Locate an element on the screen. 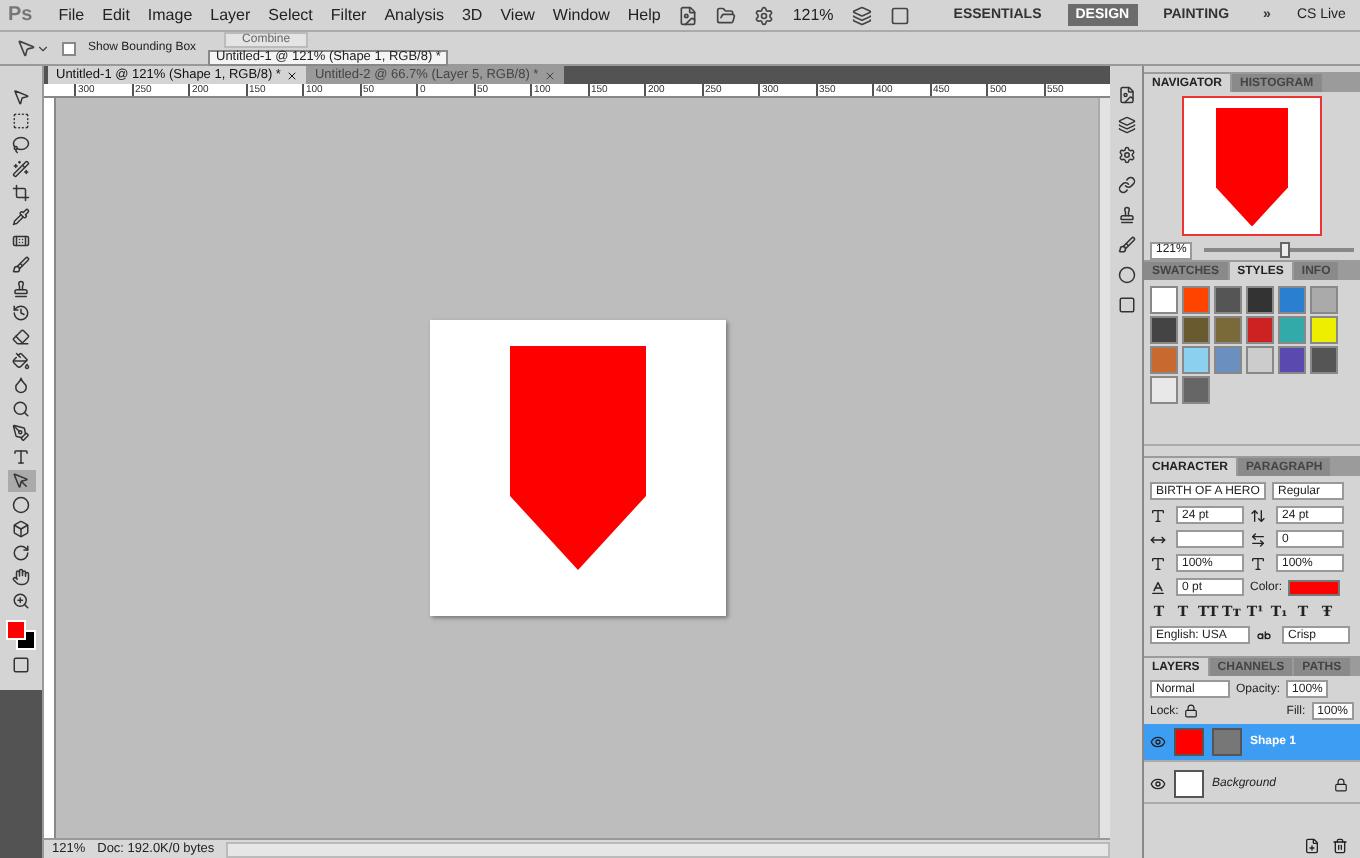 The width and height of the screenshot is (1360, 858). bandage-tool-icon is located at coordinates (21, 241).